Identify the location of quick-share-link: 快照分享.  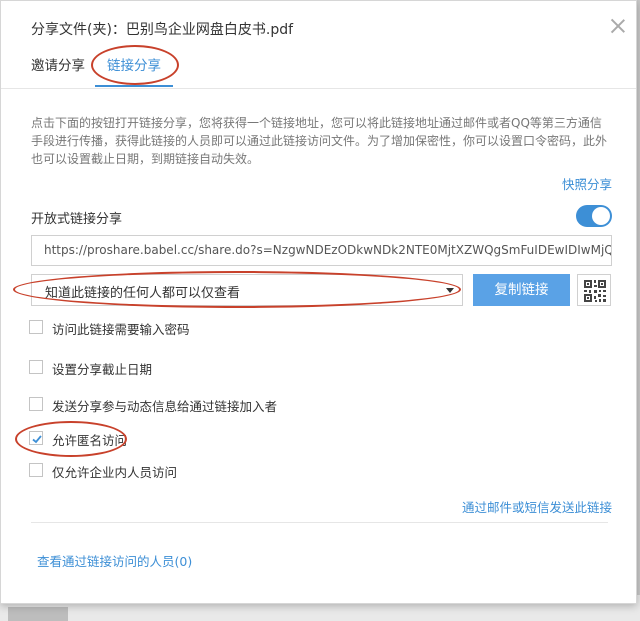
(587, 183).